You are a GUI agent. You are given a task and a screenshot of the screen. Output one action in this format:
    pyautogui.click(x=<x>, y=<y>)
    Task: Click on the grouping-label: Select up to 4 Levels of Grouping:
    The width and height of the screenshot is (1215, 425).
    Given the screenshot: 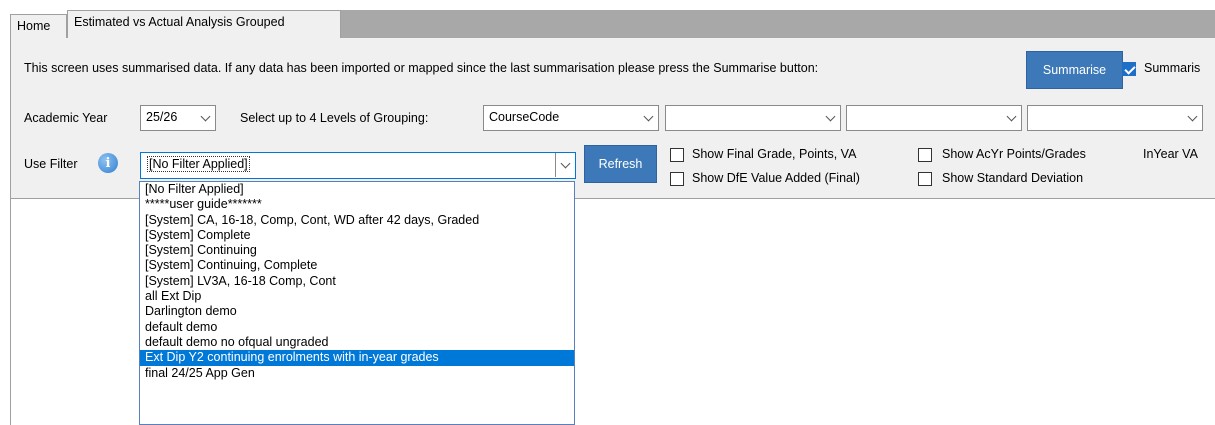 What is the action you would take?
    pyautogui.click(x=334, y=118)
    